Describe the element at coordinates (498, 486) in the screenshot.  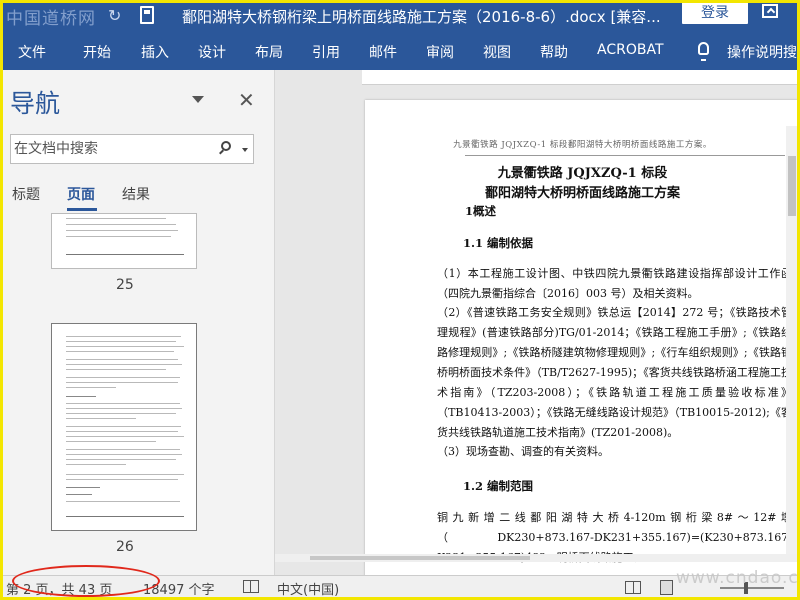
I see `section-heading: 1.2 编制范围` at that location.